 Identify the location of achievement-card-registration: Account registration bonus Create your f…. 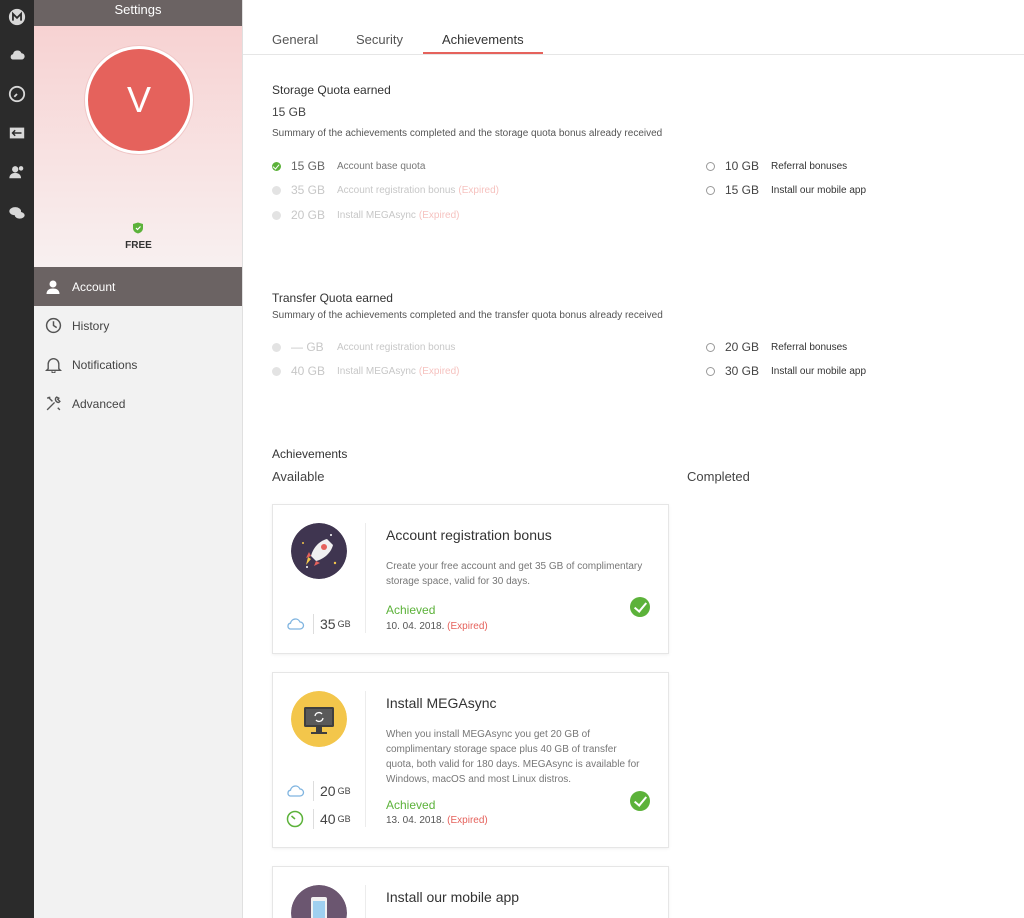
(470, 579).